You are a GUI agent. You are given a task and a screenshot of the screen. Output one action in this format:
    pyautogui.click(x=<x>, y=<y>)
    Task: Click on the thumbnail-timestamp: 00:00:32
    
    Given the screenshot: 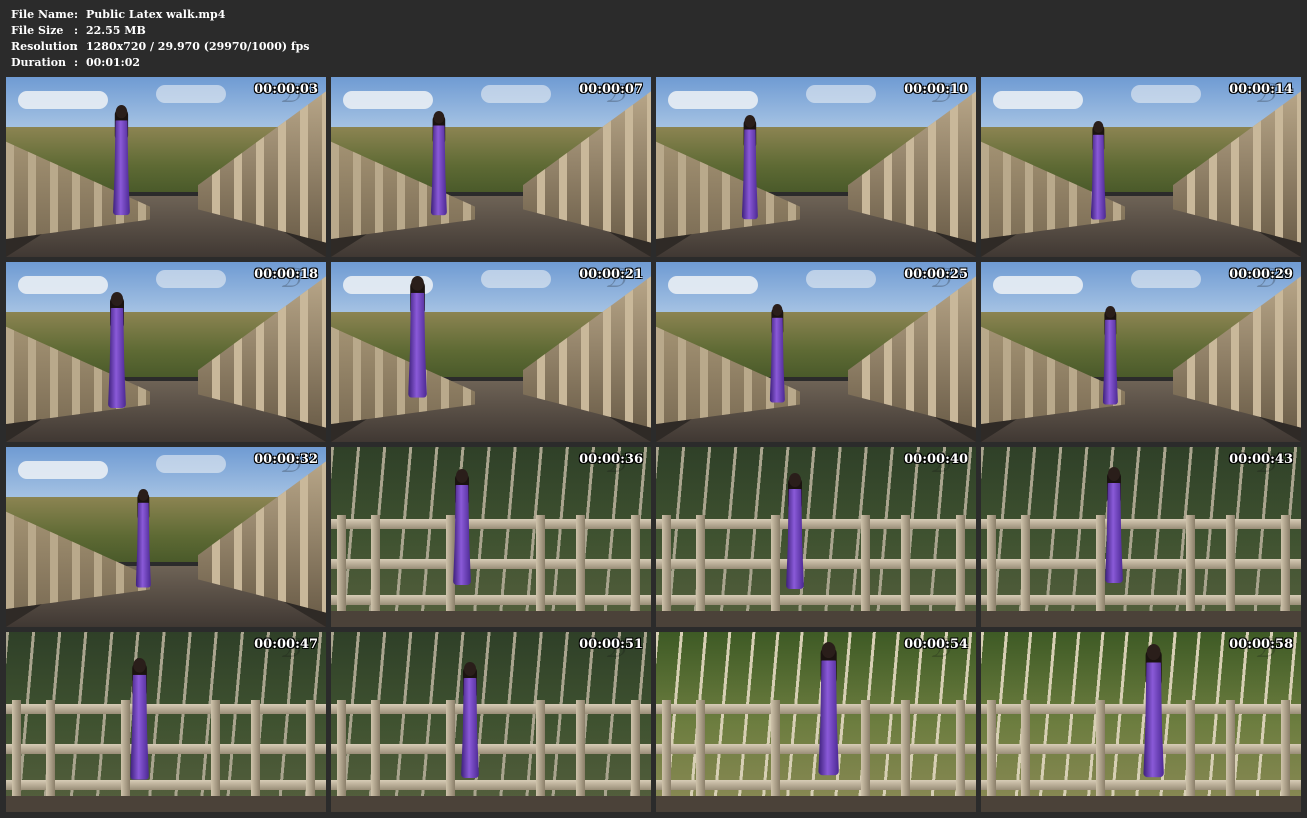 What is the action you would take?
    pyautogui.click(x=286, y=459)
    